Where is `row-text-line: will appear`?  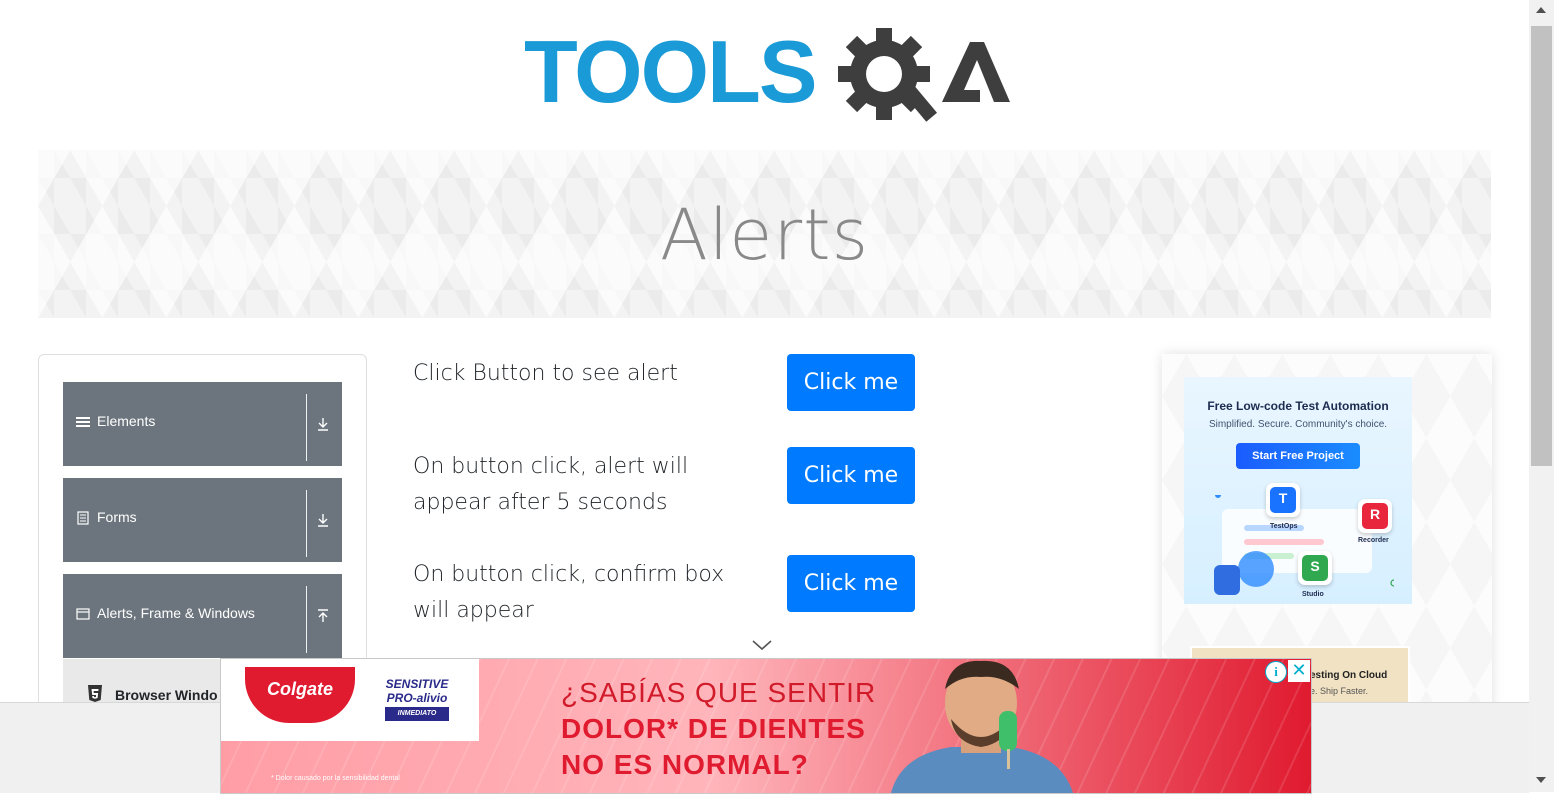
row-text-line: will appear is located at coordinates (473, 610).